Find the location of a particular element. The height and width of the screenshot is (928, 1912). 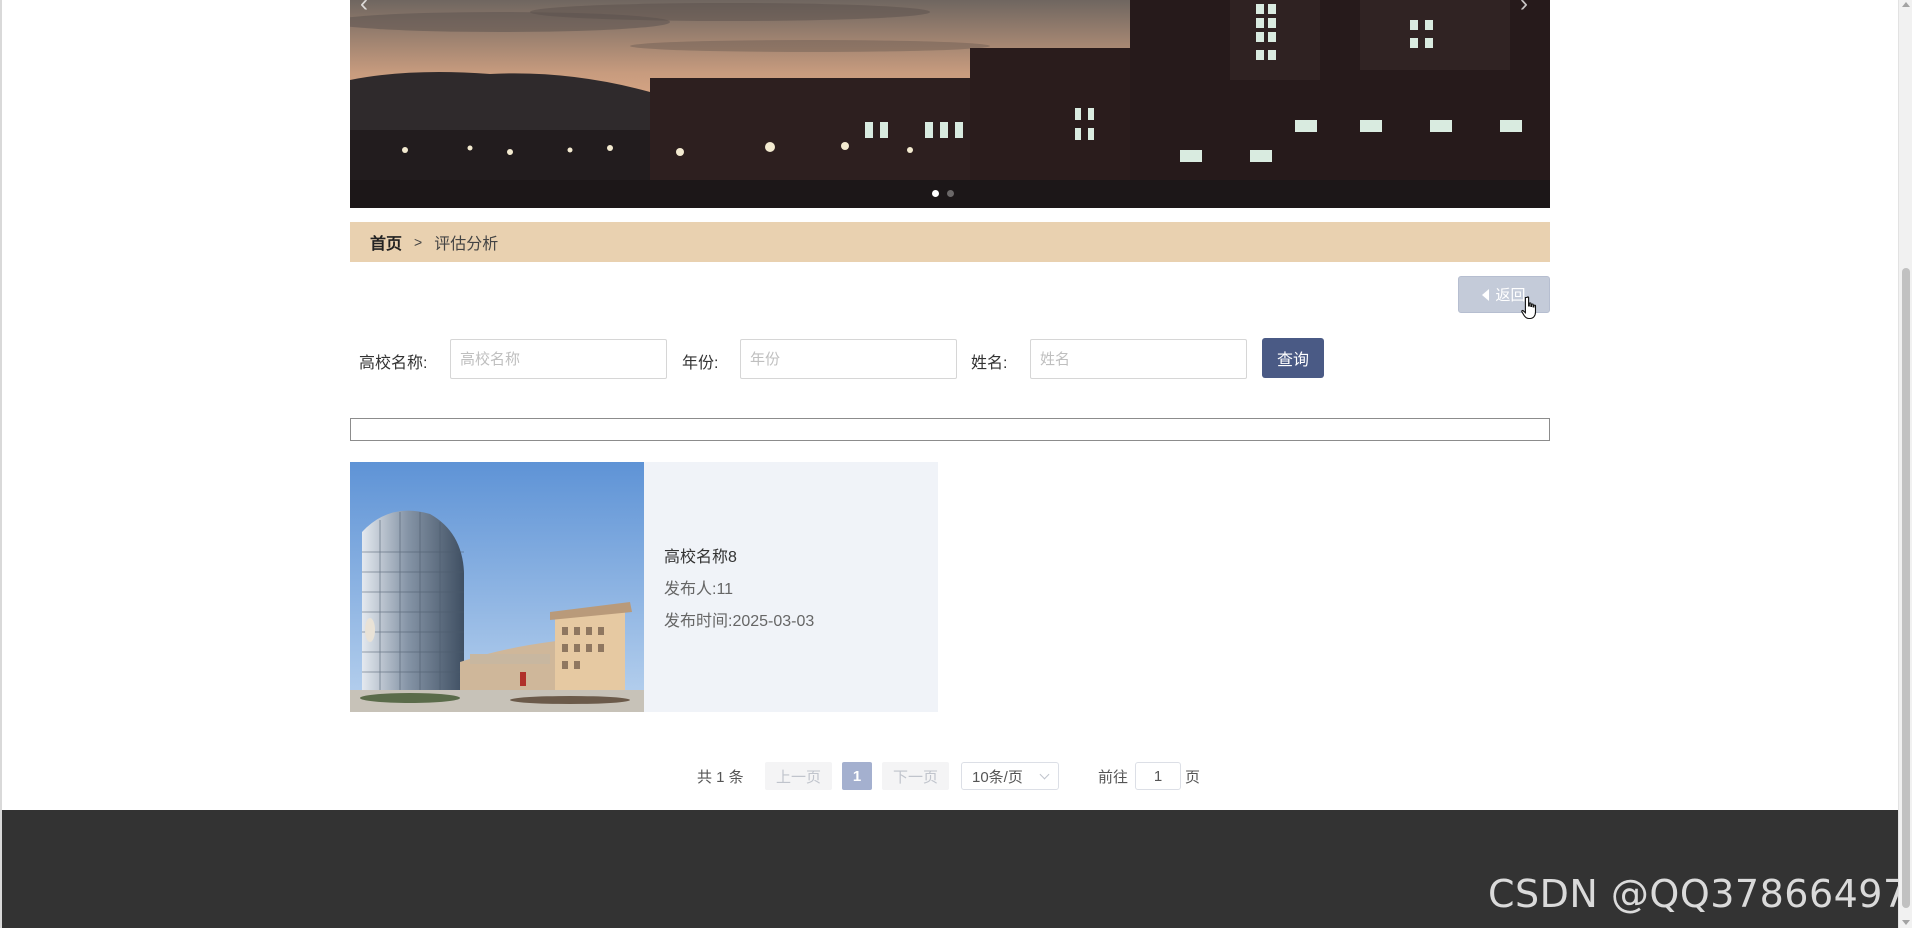

school-name-label: 高校名称: is located at coordinates (393, 363).